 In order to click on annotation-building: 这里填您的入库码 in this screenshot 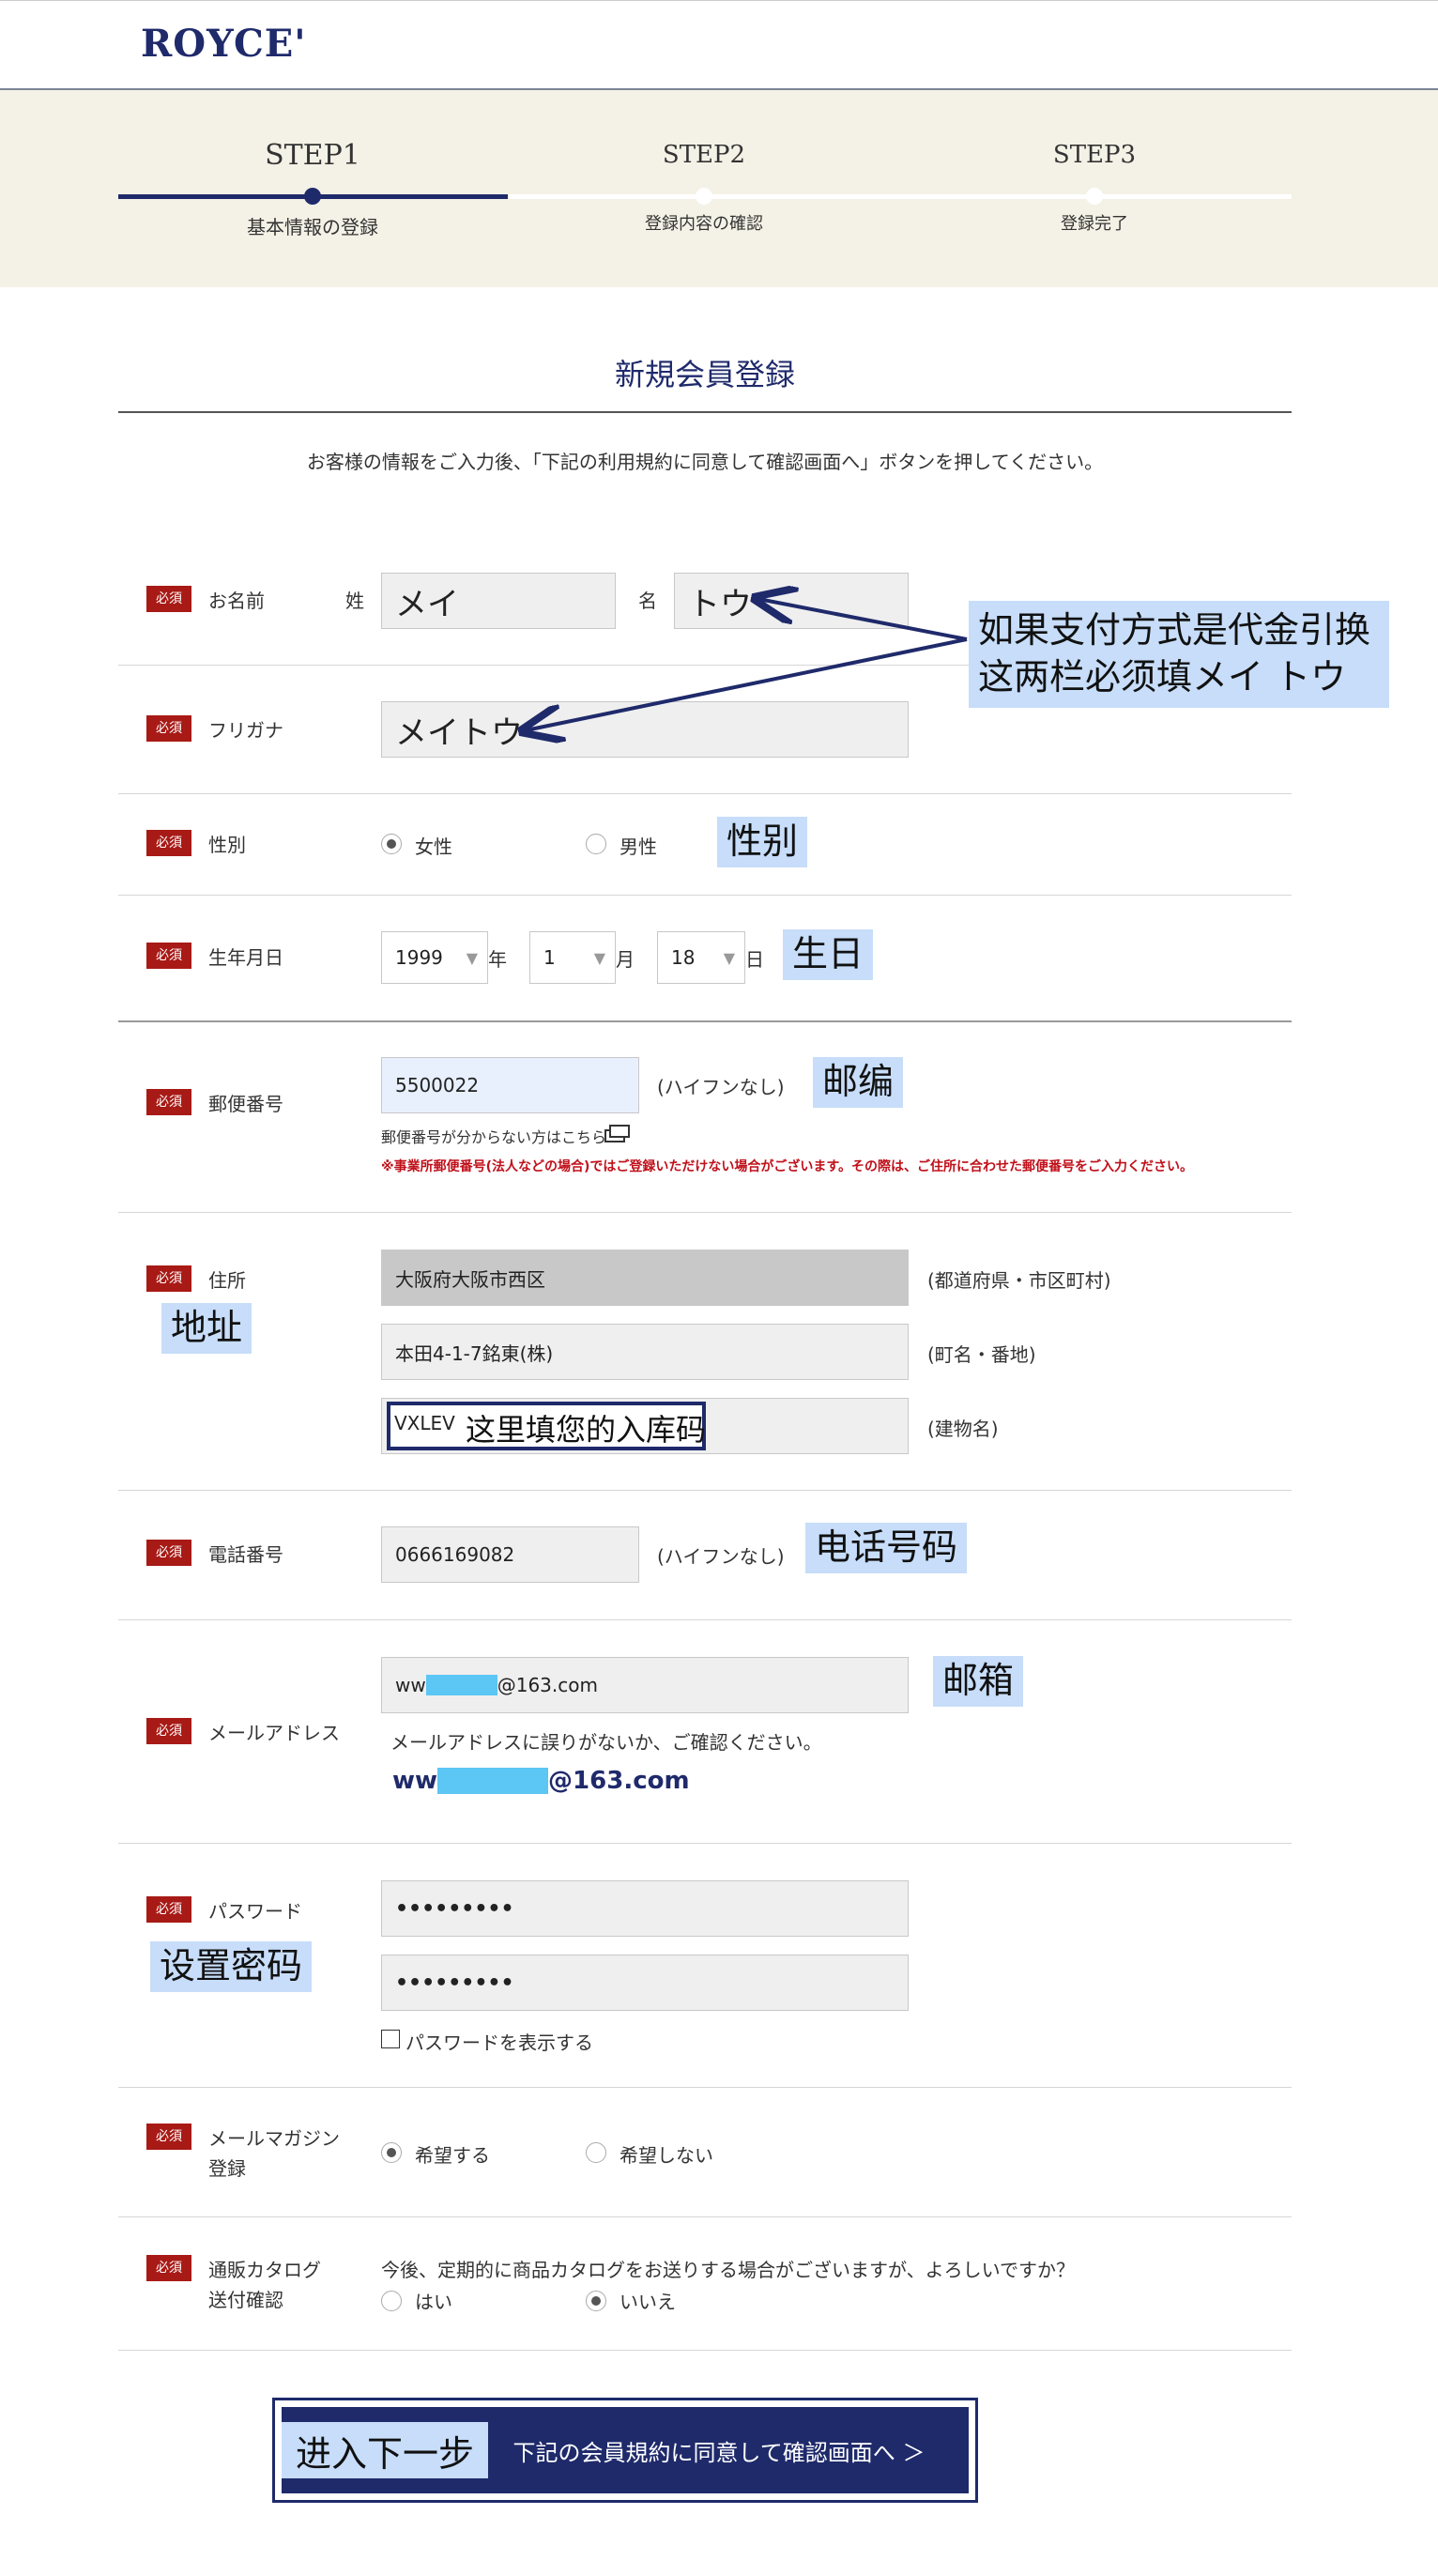, I will do `click(586, 1430)`.